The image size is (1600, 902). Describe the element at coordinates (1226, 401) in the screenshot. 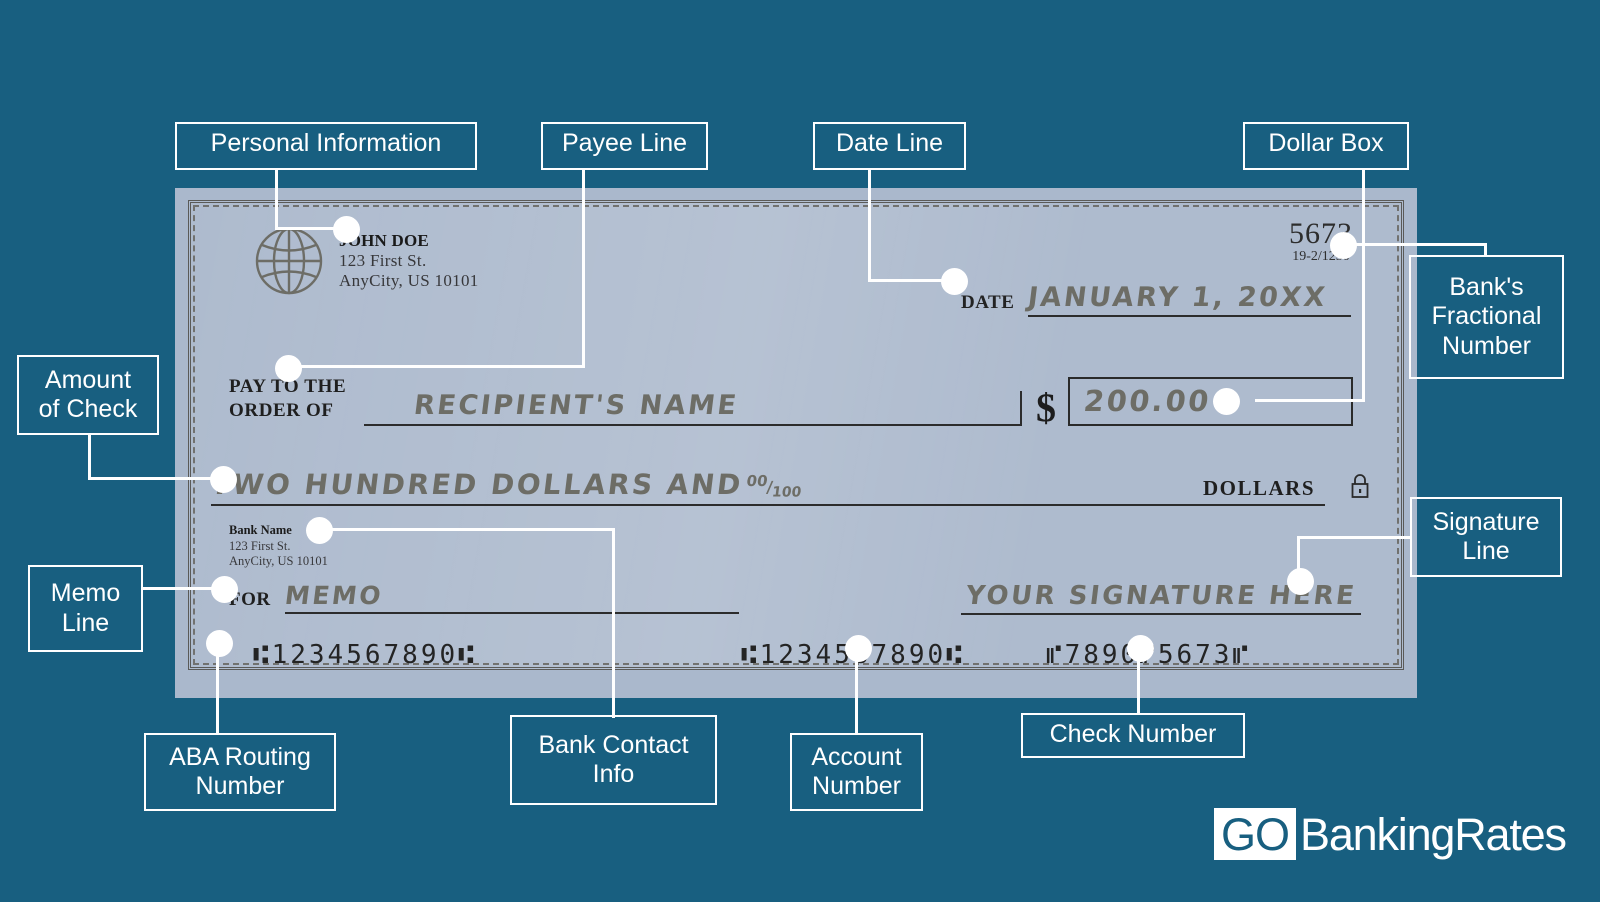

I see `leader-dot-dollarbox` at that location.